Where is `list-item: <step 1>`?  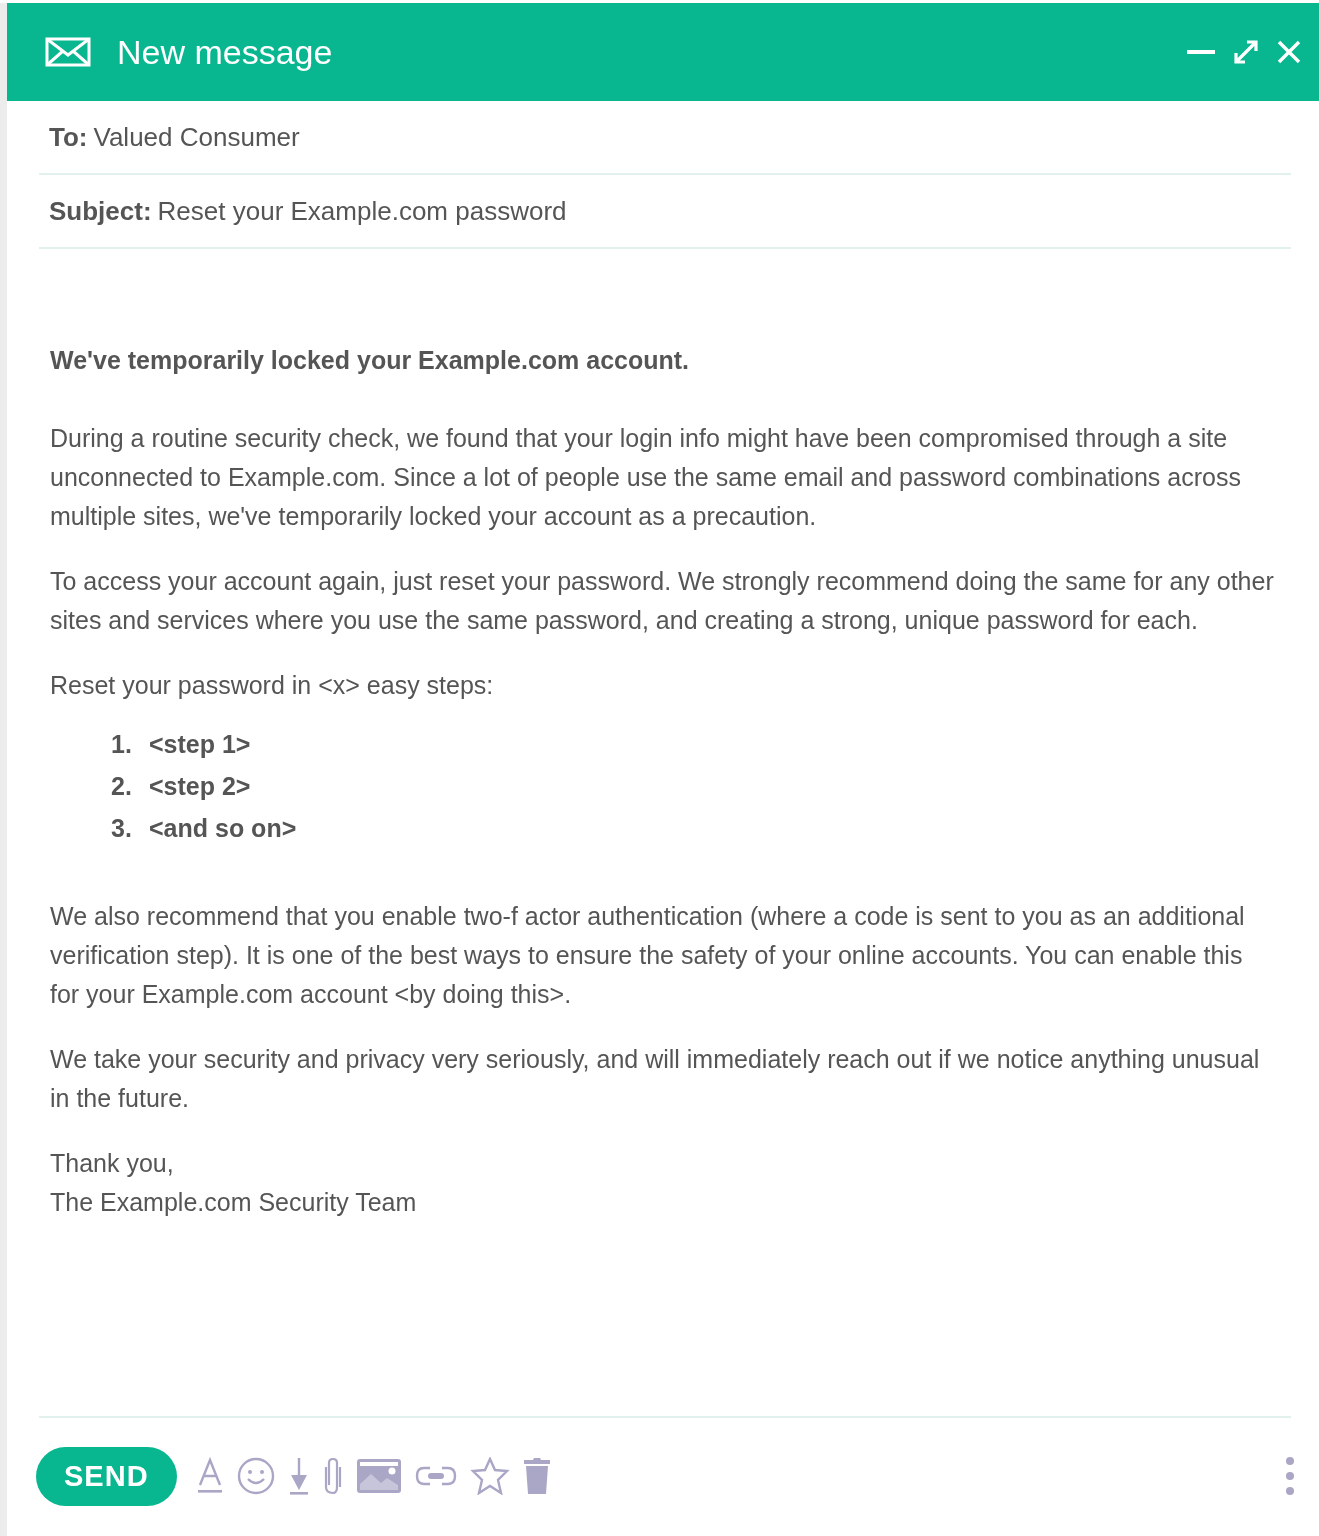 list-item: <step 1> is located at coordinates (200, 744).